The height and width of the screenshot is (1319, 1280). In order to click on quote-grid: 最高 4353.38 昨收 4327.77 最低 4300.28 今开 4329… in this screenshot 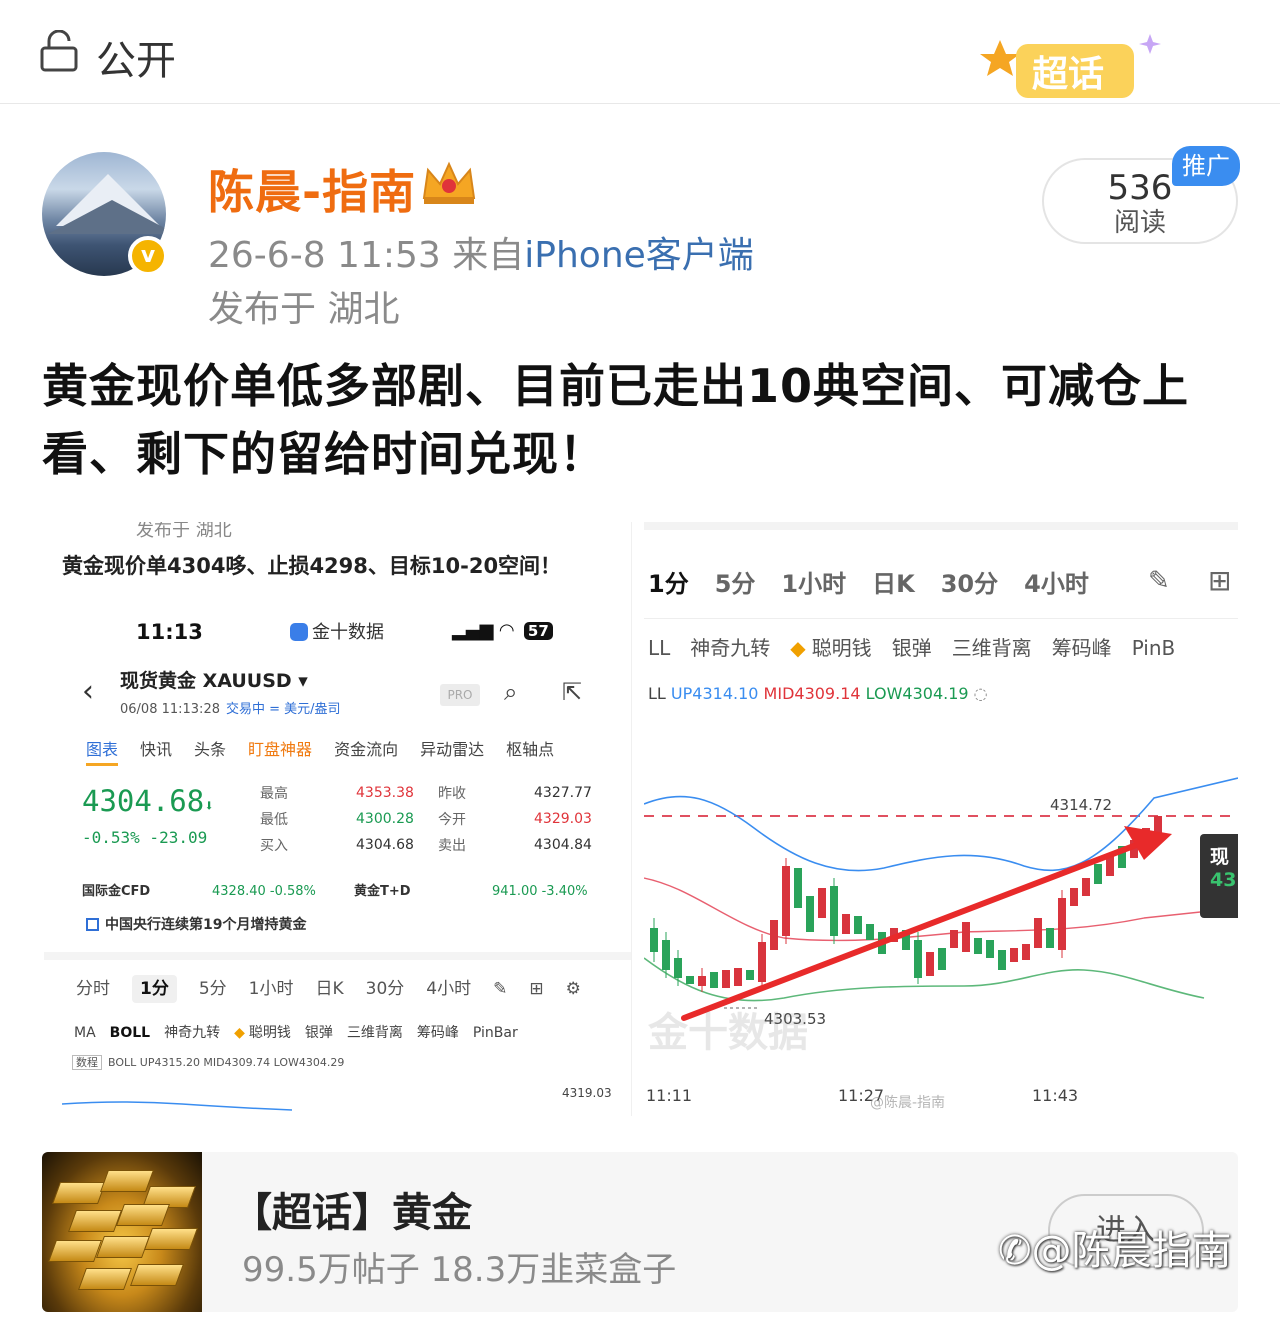, I will do `click(426, 819)`.